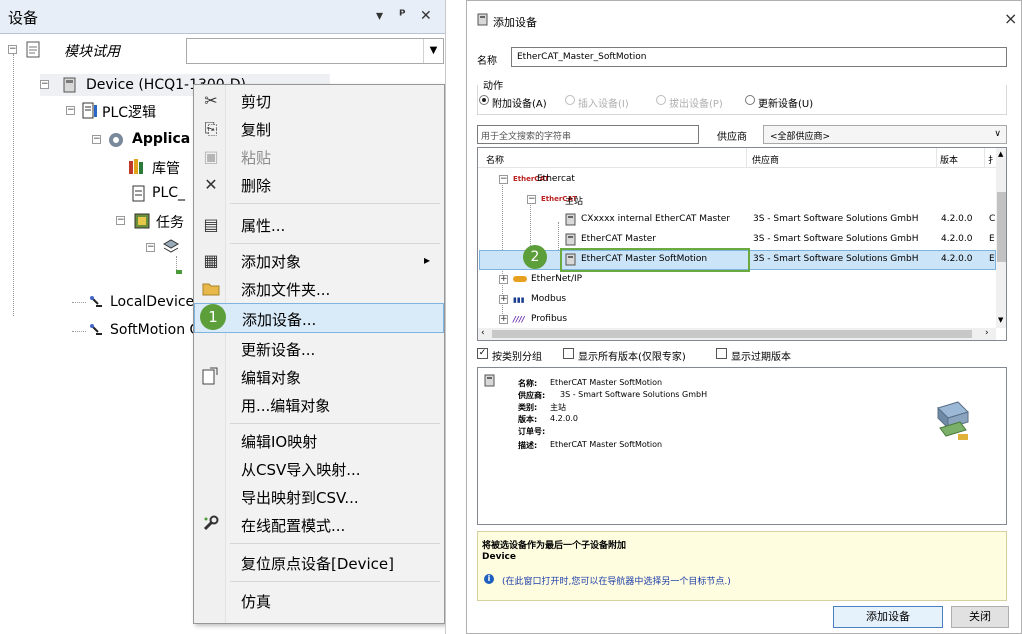  I want to click on radio-label: 插入设备(I), so click(603, 104).